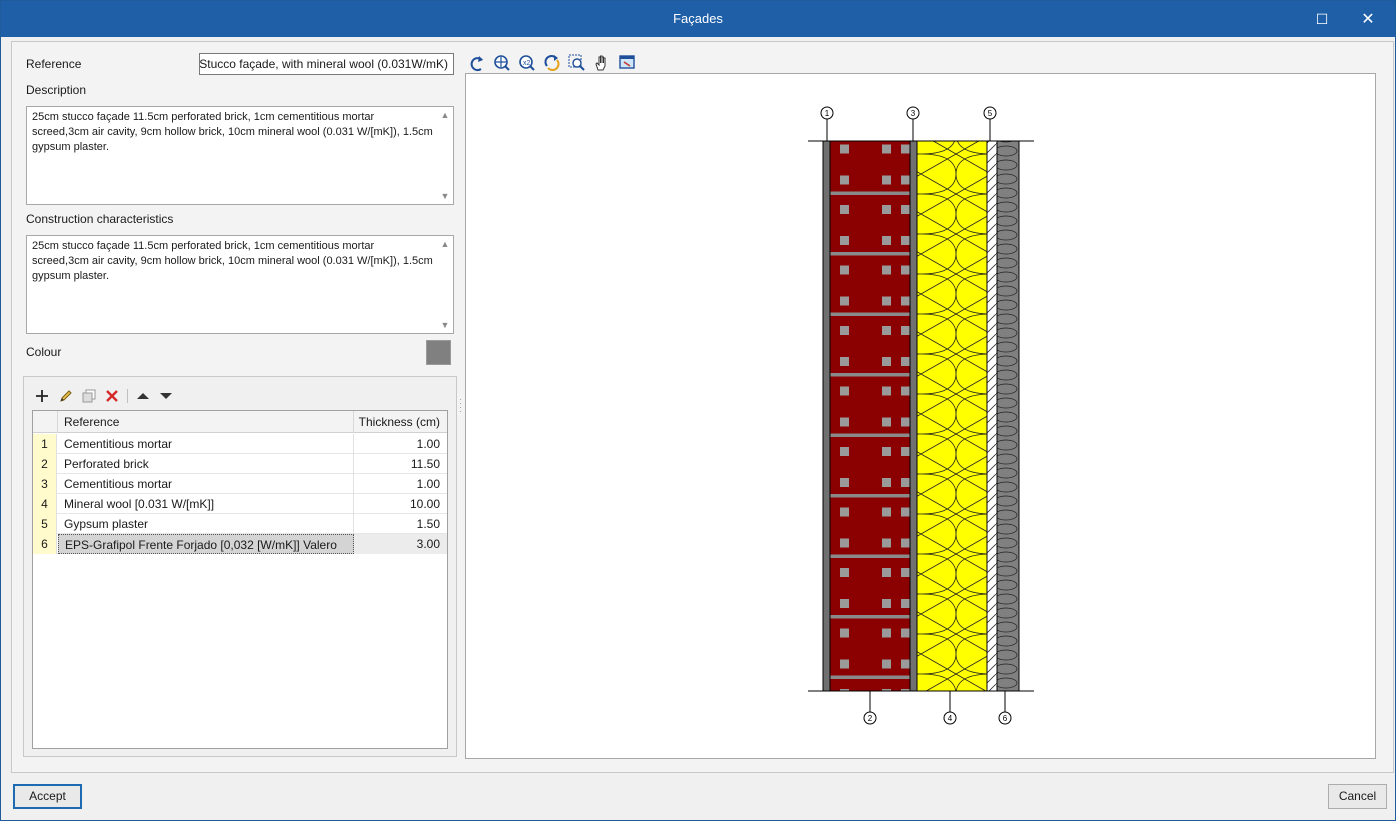  I want to click on table-row: 5 Gypsum plaster 1.50, so click(240, 524).